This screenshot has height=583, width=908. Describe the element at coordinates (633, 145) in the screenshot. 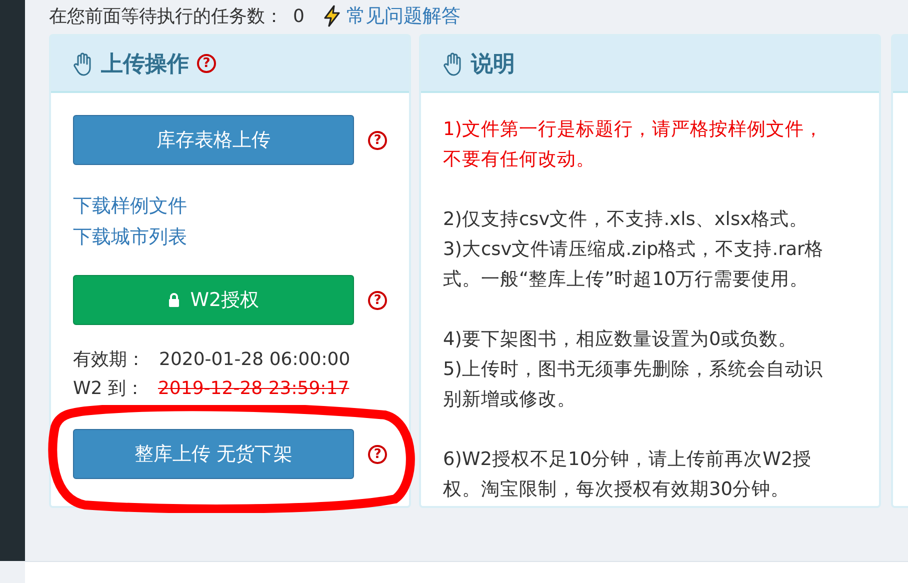

I see `note-text: 1)文件第一行是标题行，请严格按样例文件，不要有任何改动。` at that location.